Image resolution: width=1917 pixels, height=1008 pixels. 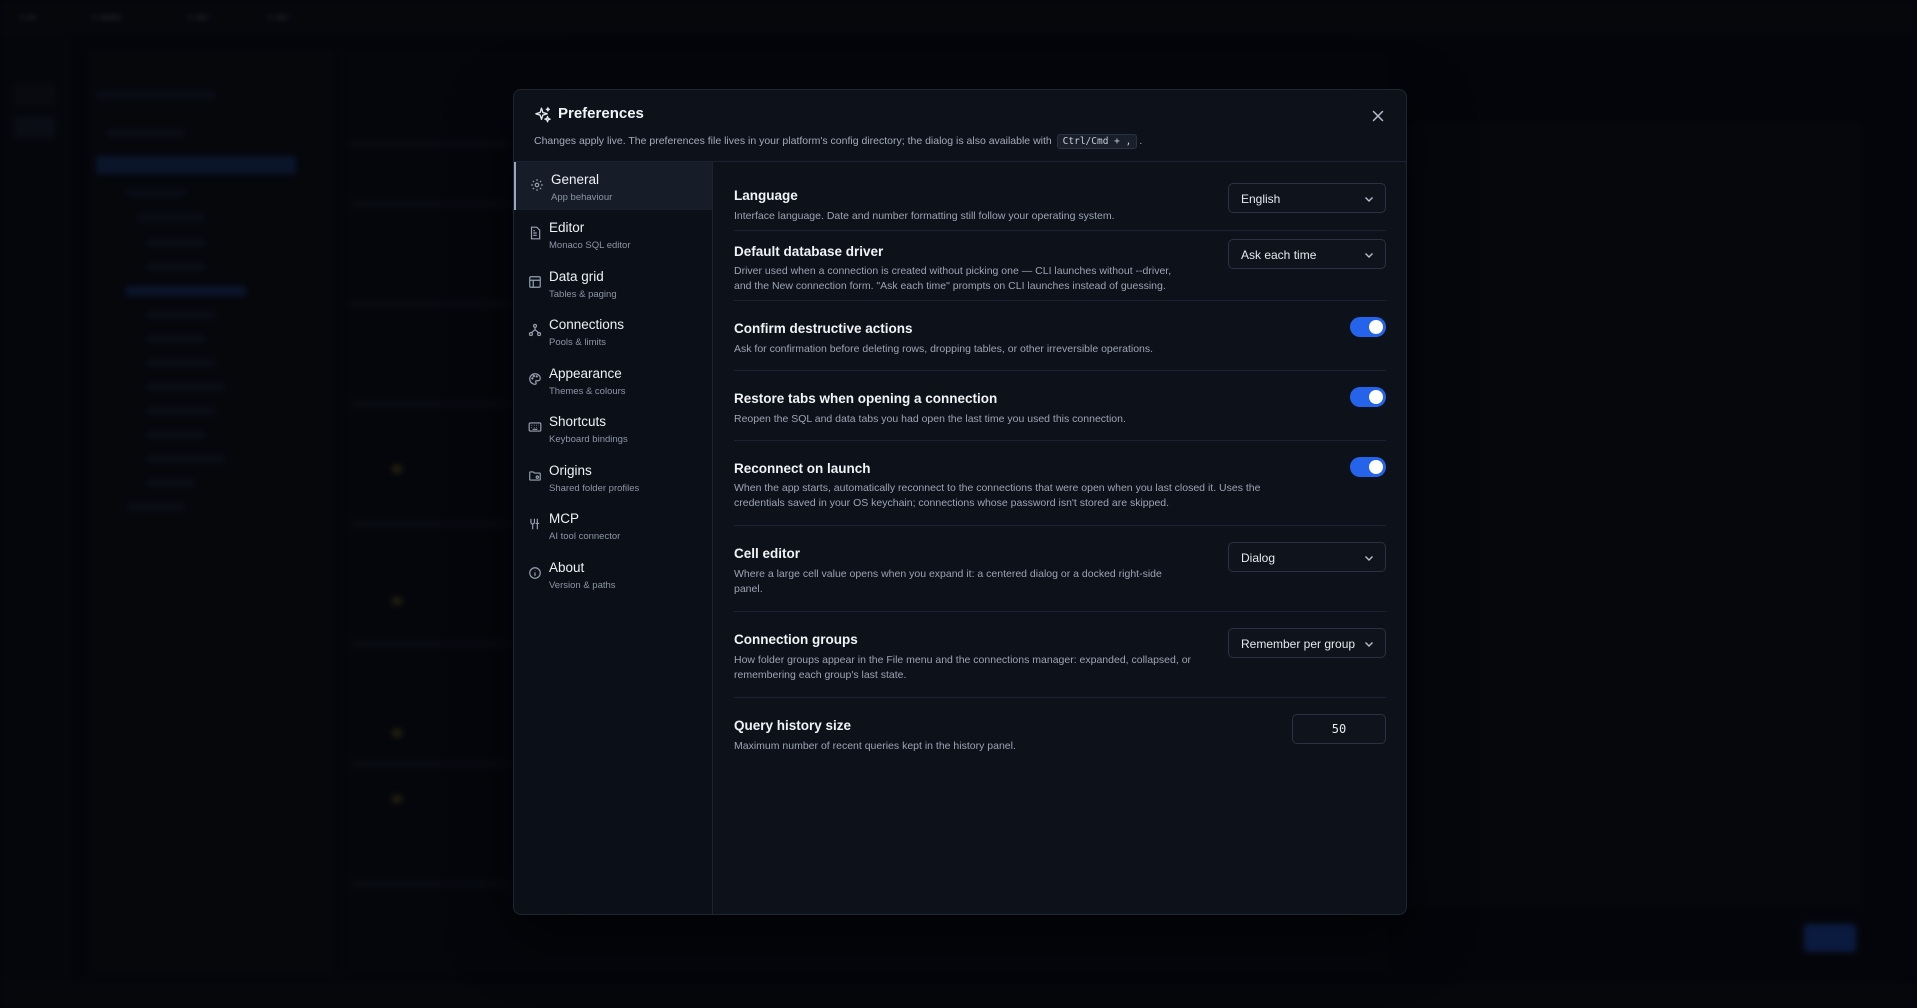 What do you see at coordinates (582, 585) in the screenshot?
I see `sidebar-item-sublabel: Version & paths` at bounding box center [582, 585].